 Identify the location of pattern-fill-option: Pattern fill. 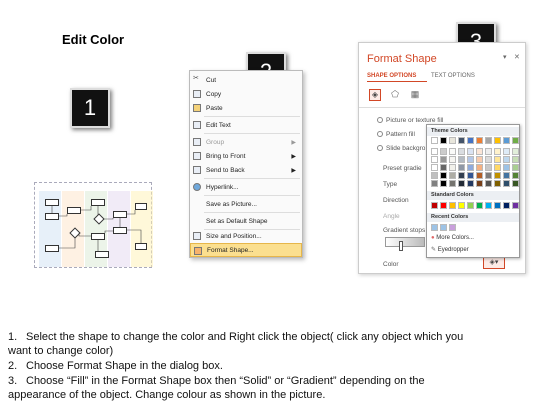
(396, 134).